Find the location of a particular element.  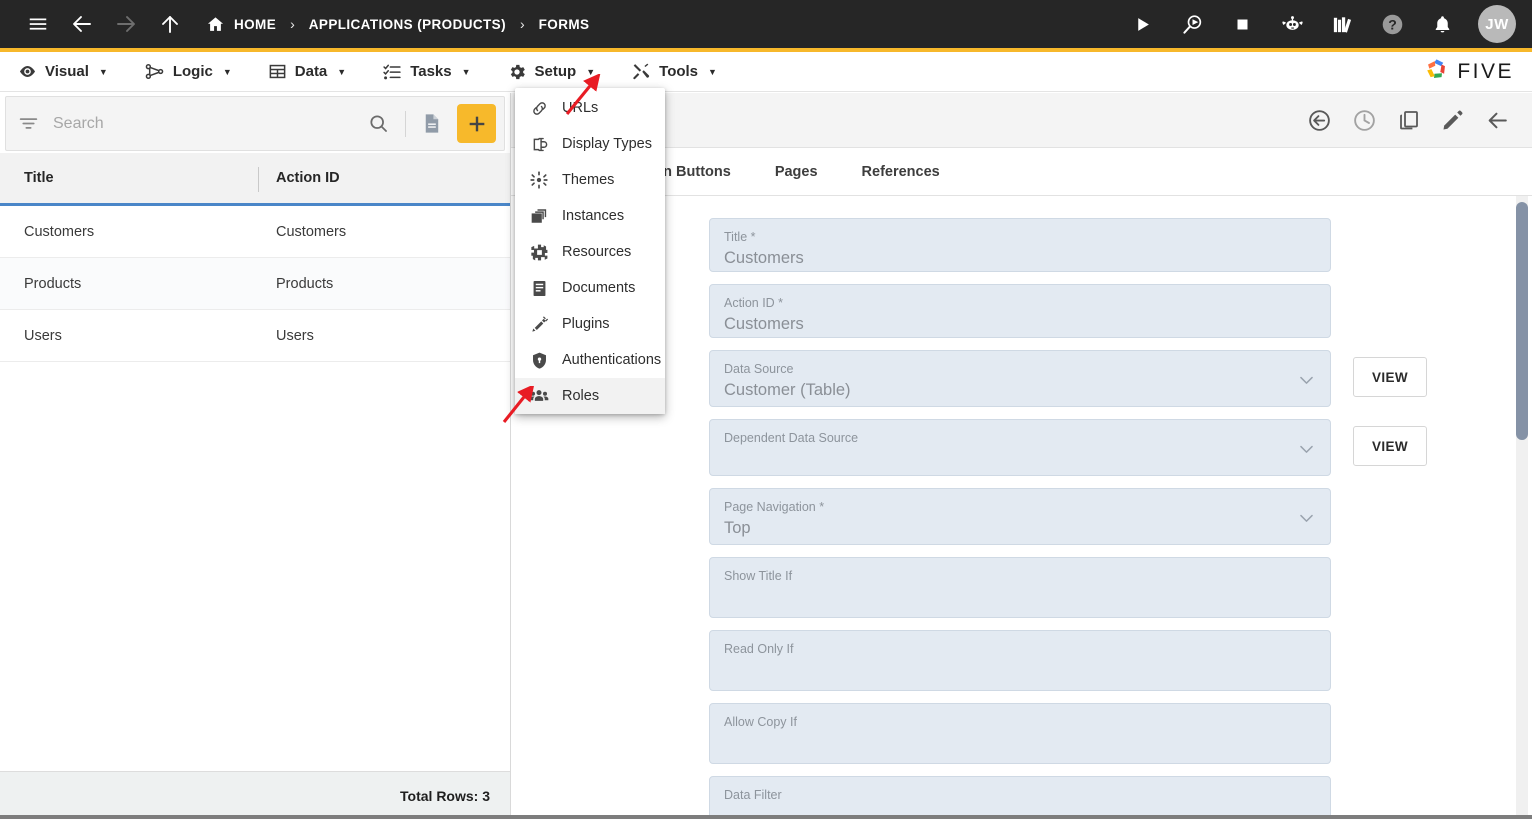

tab-references: References is located at coordinates (901, 172).